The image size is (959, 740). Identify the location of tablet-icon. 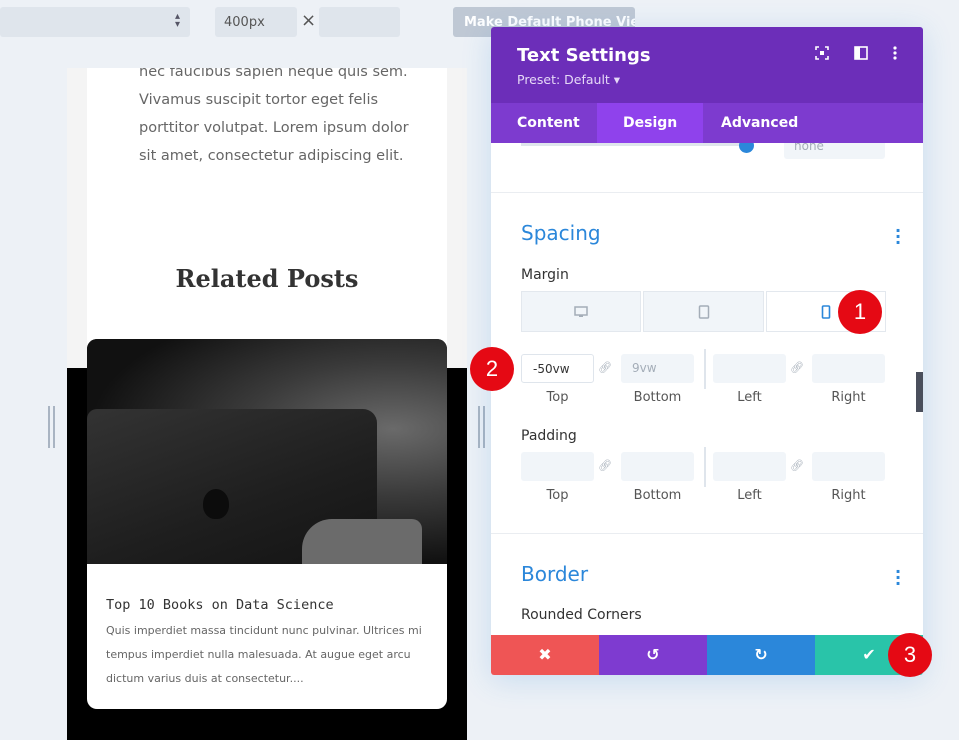
(703, 311).